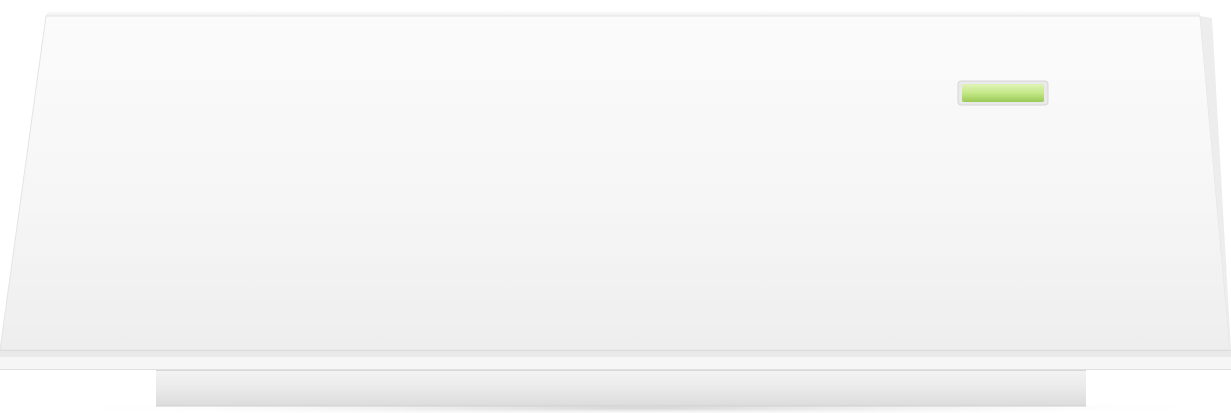 The width and height of the screenshot is (1231, 413). I want to click on device-base, so click(621, 388).